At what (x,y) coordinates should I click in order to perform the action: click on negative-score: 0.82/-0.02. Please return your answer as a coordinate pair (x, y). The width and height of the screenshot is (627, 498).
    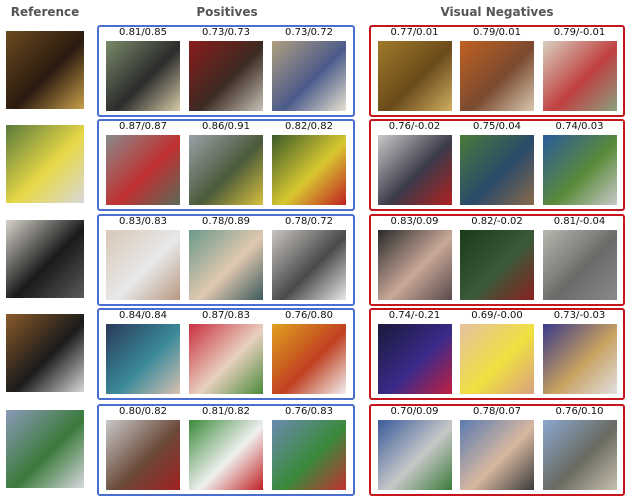
    Looking at the image, I should click on (497, 221).